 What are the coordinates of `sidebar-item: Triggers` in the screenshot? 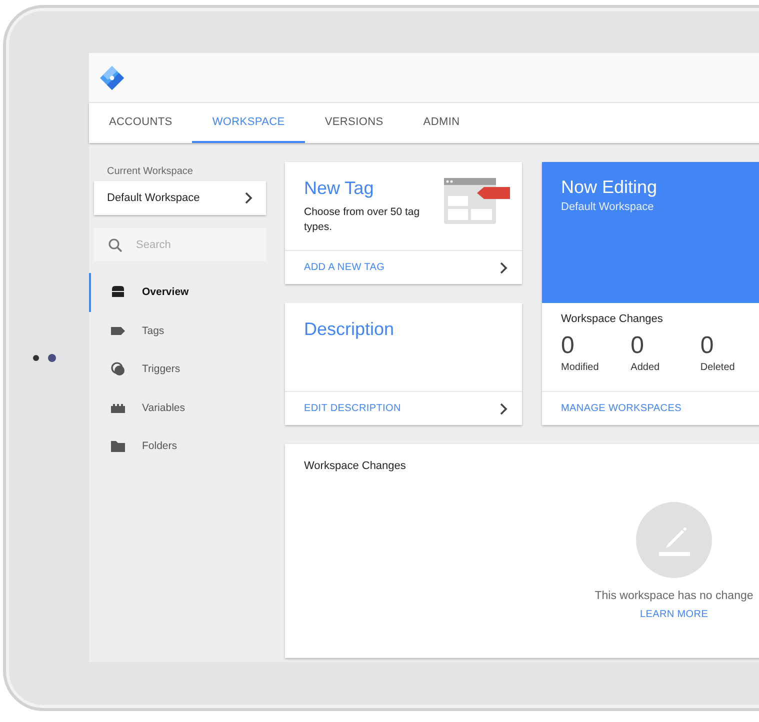 It's located at (177, 369).